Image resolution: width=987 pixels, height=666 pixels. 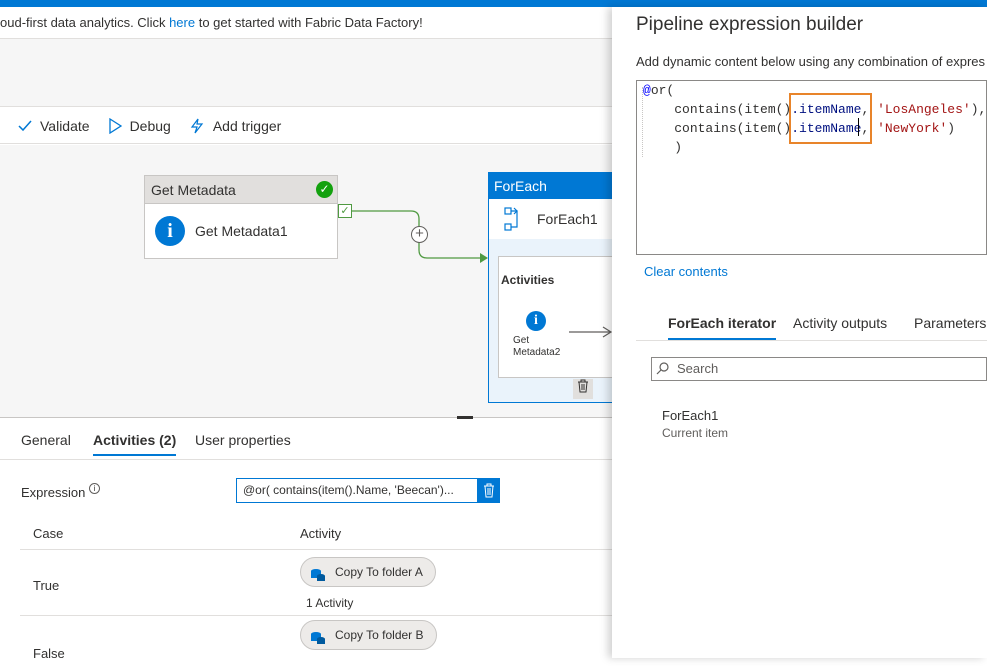 I want to click on code-fn-or: or(, so click(x=662, y=90).